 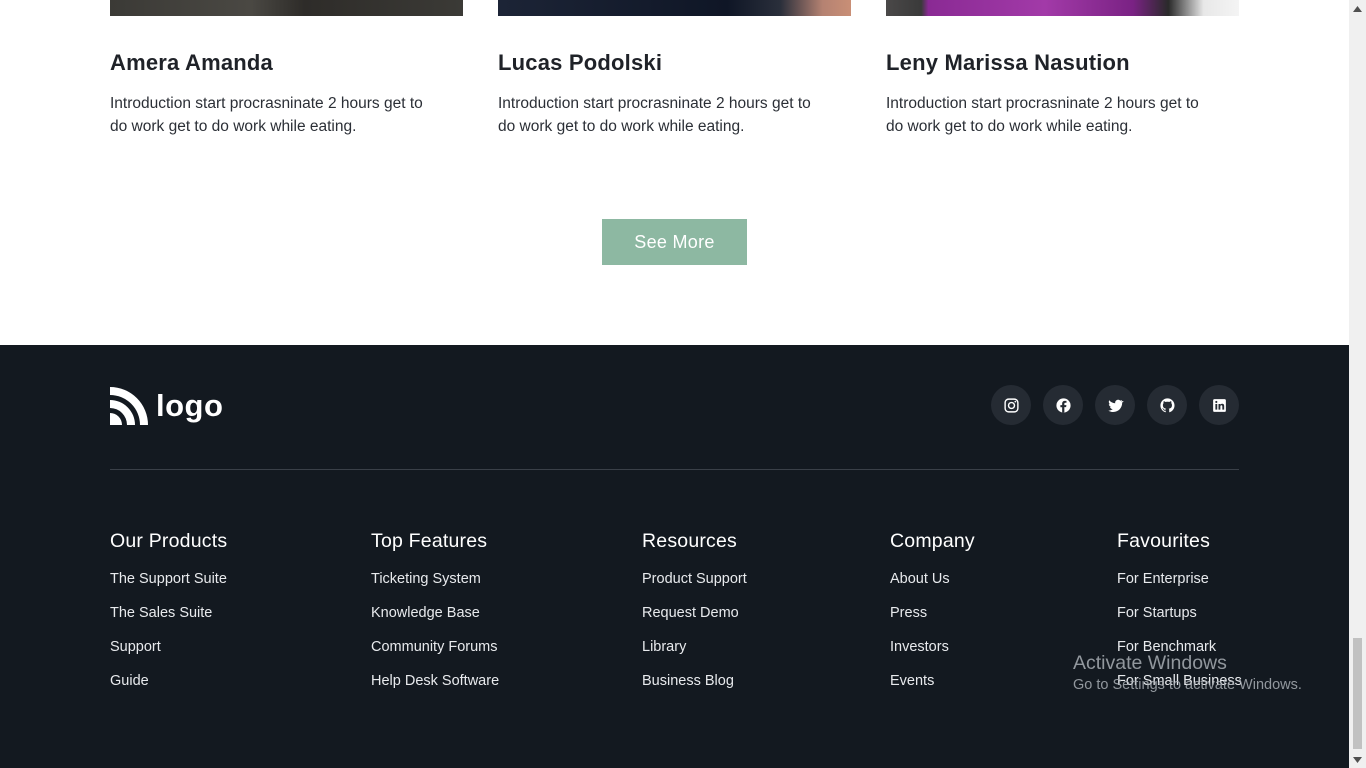 I want to click on footer-column-company: Company About Us Press Investors Events, so click(x=932, y=618).